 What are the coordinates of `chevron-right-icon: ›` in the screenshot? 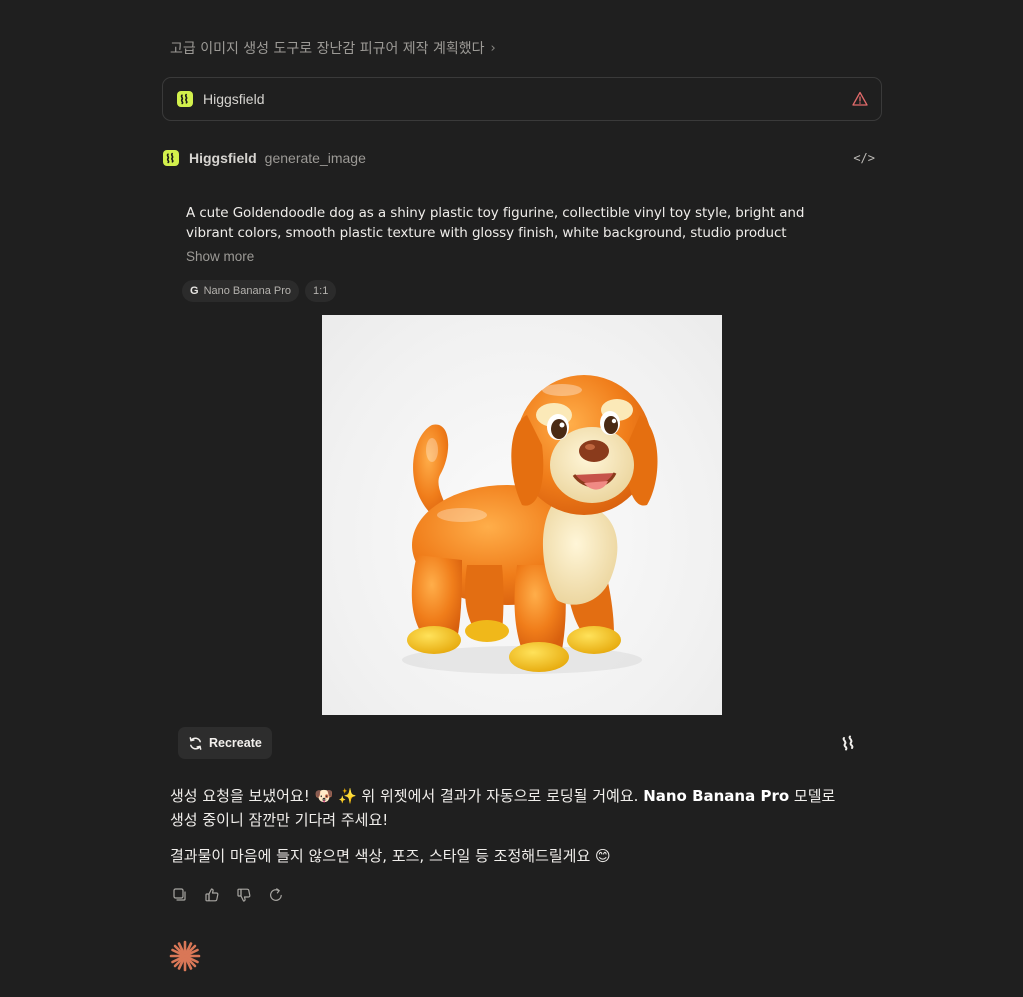 It's located at (493, 48).